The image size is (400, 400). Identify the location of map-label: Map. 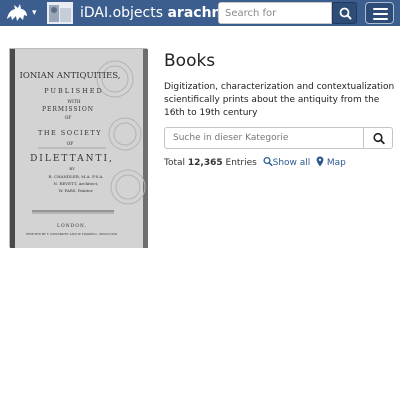
(336, 163).